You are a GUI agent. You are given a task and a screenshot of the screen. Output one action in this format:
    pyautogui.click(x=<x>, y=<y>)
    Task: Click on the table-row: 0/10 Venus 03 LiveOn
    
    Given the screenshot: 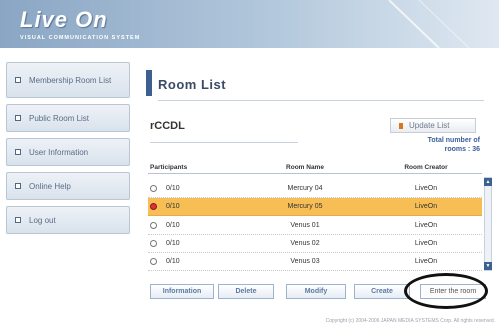 What is the action you would take?
    pyautogui.click(x=315, y=262)
    